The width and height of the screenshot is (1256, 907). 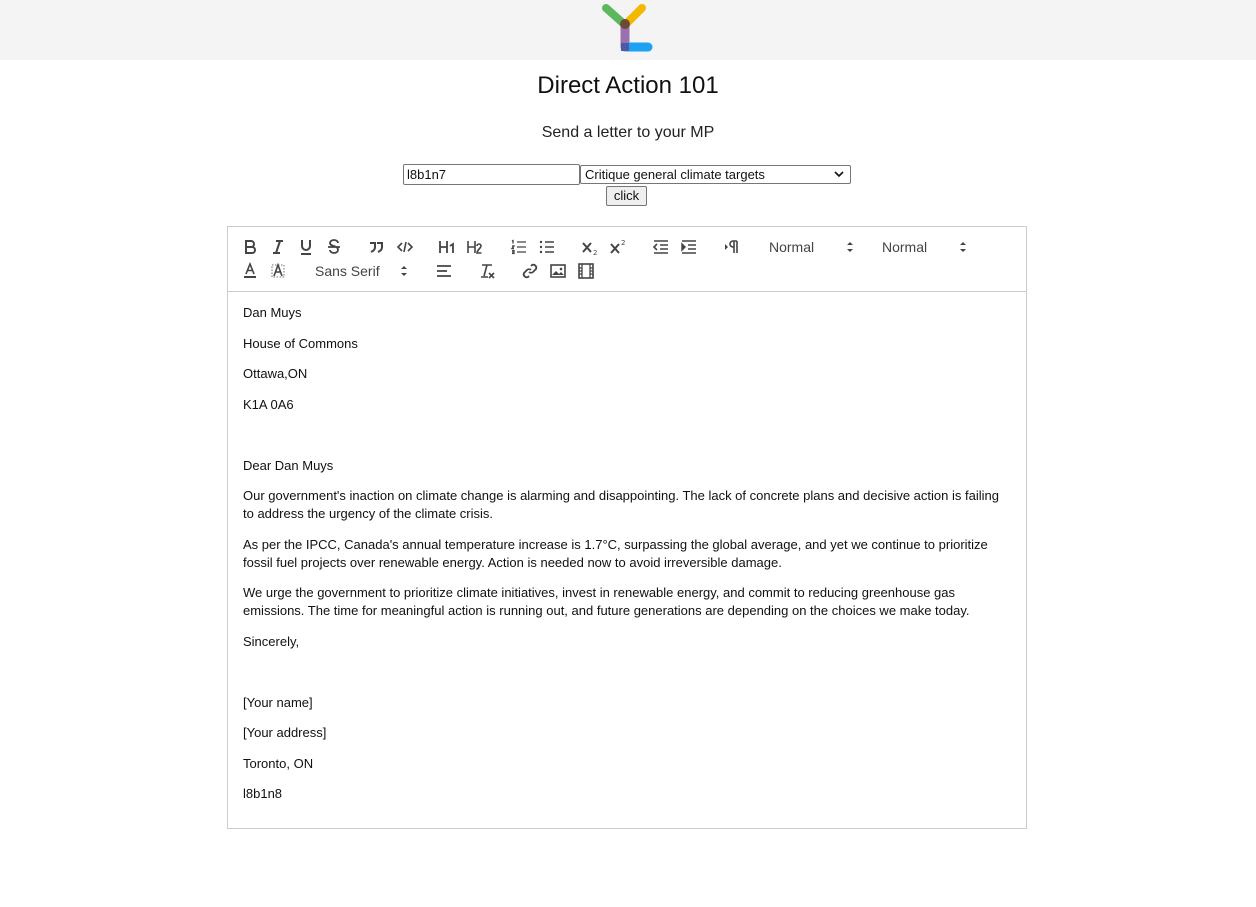 I want to click on code-block-icon, so click(x=405, y=247).